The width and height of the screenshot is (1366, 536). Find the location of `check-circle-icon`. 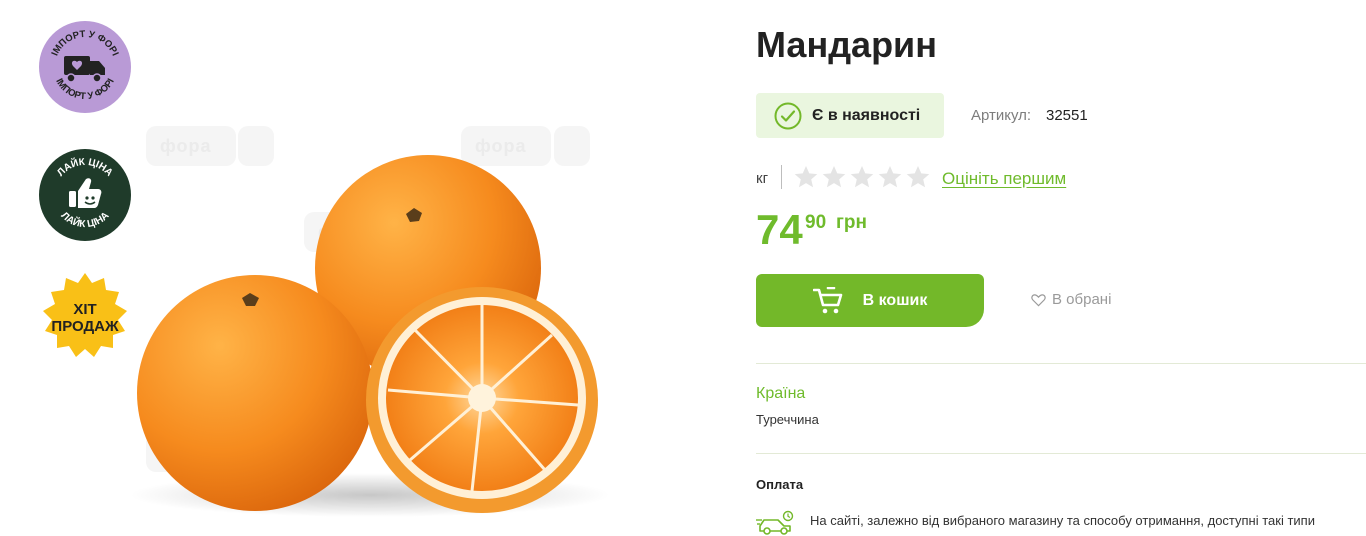

check-circle-icon is located at coordinates (788, 115).